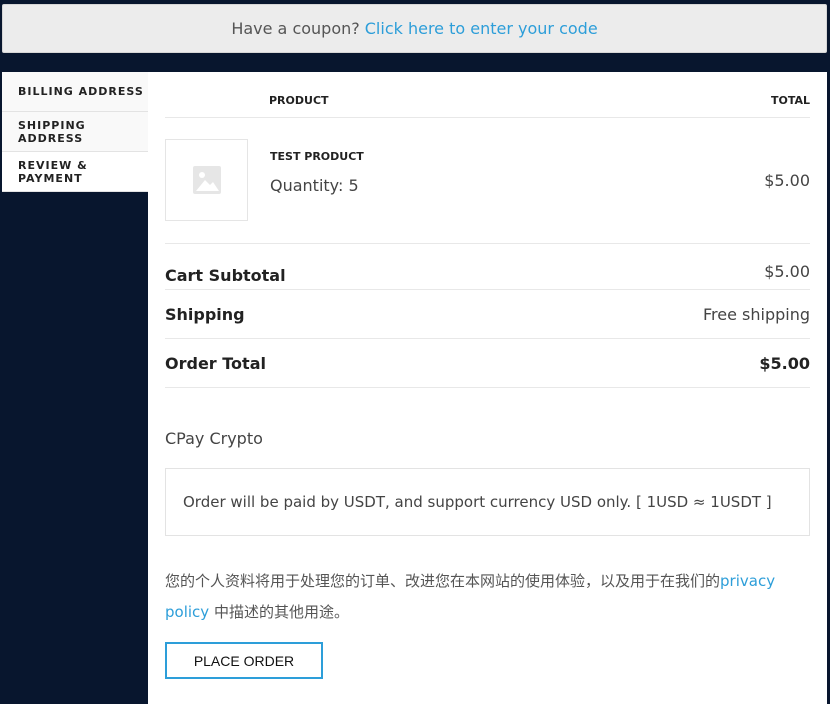  I want to click on step-shipping-address: SHIPPING ADDRESS, so click(75, 132).